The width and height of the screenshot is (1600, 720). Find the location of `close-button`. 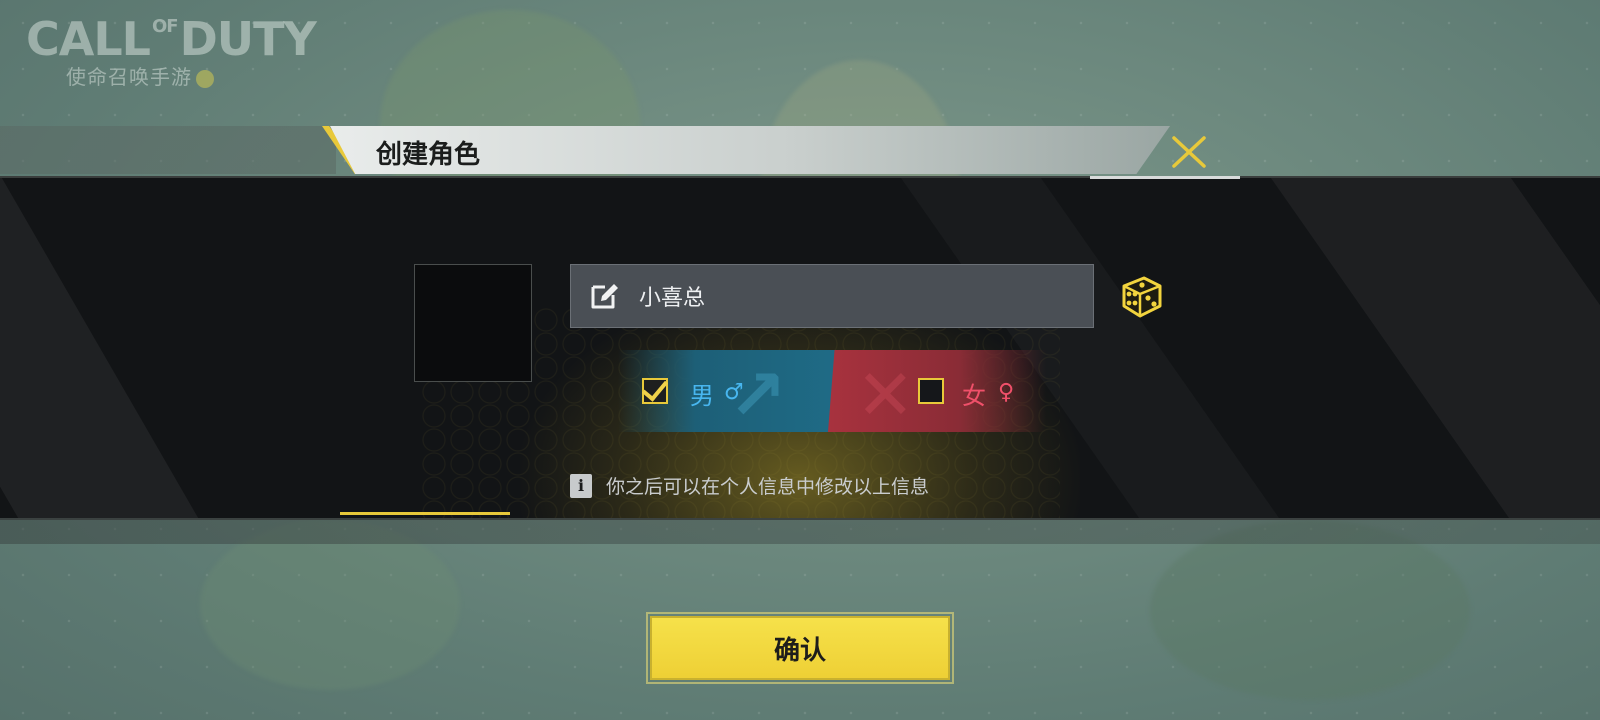

close-button is located at coordinates (1189, 152).